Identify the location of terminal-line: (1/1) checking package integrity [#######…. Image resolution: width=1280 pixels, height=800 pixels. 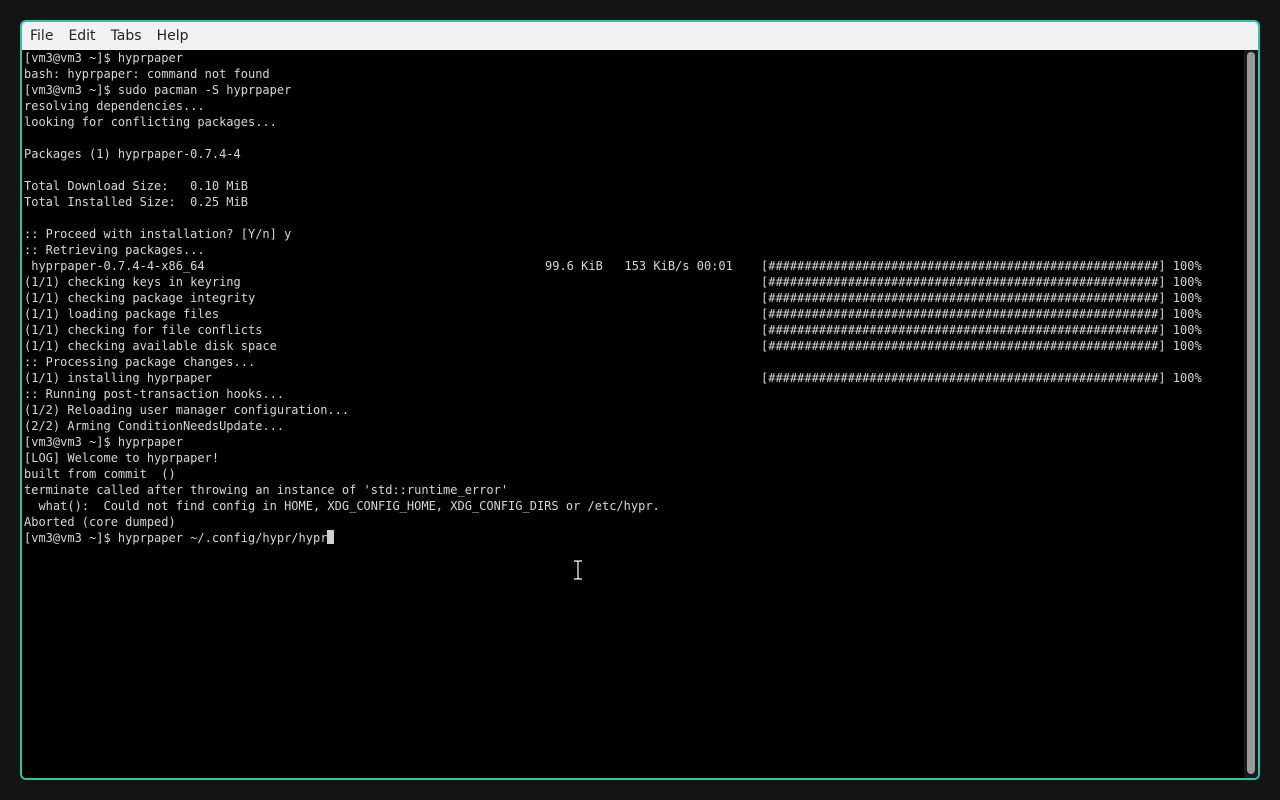
(634, 298).